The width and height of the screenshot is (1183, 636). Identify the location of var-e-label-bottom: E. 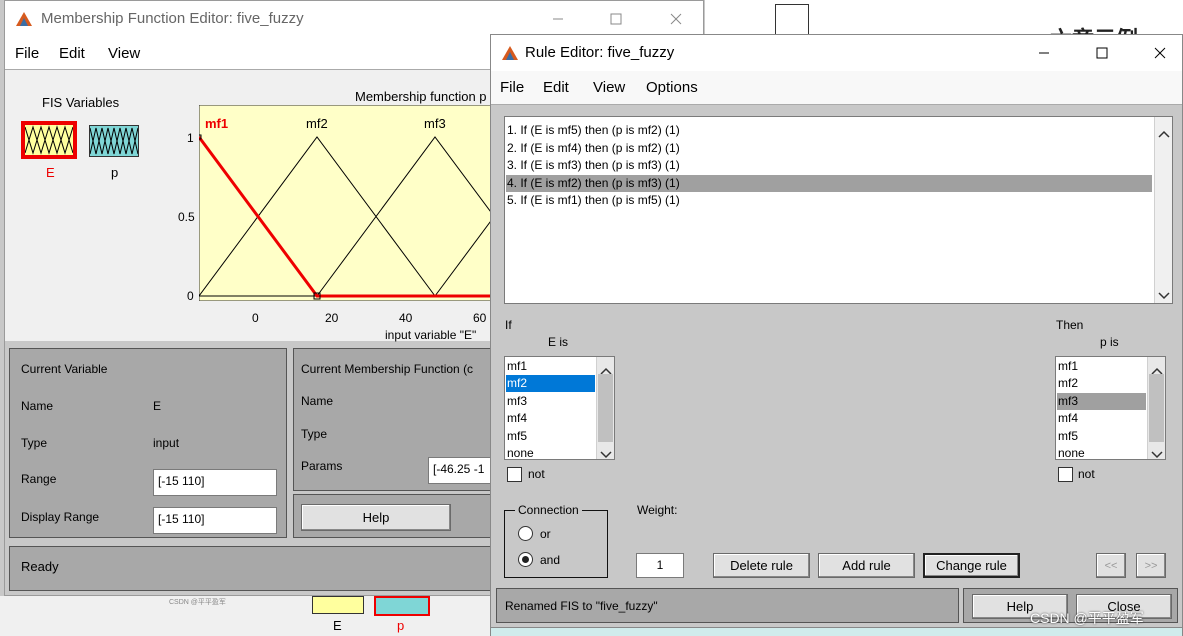
(337, 625).